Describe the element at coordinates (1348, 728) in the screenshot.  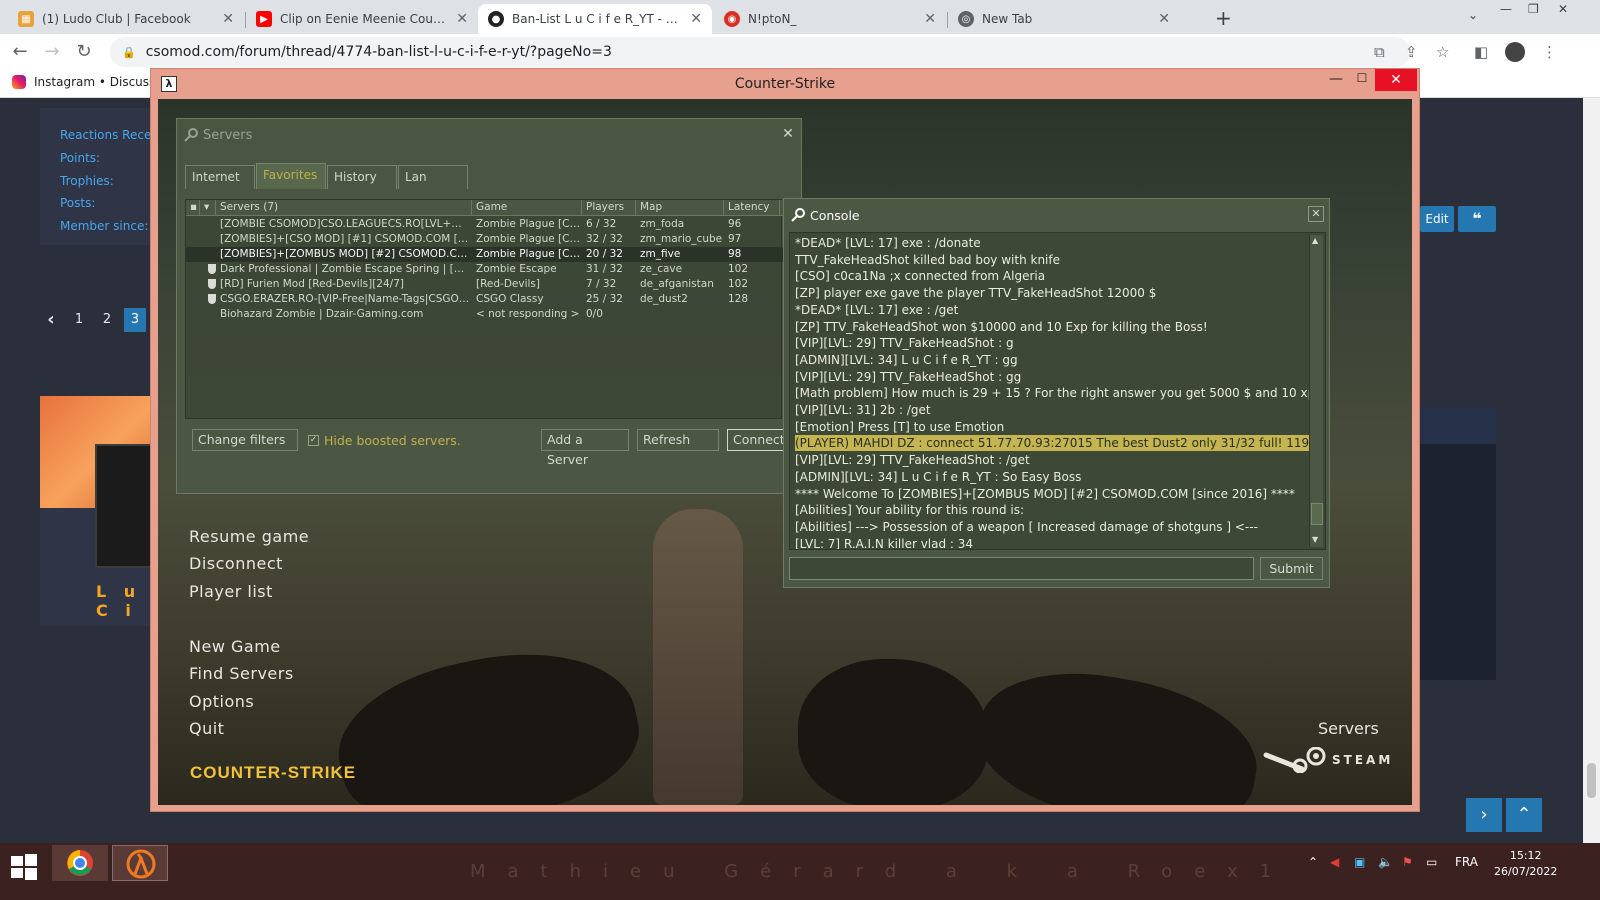
I see `servers-link: Servers` at that location.